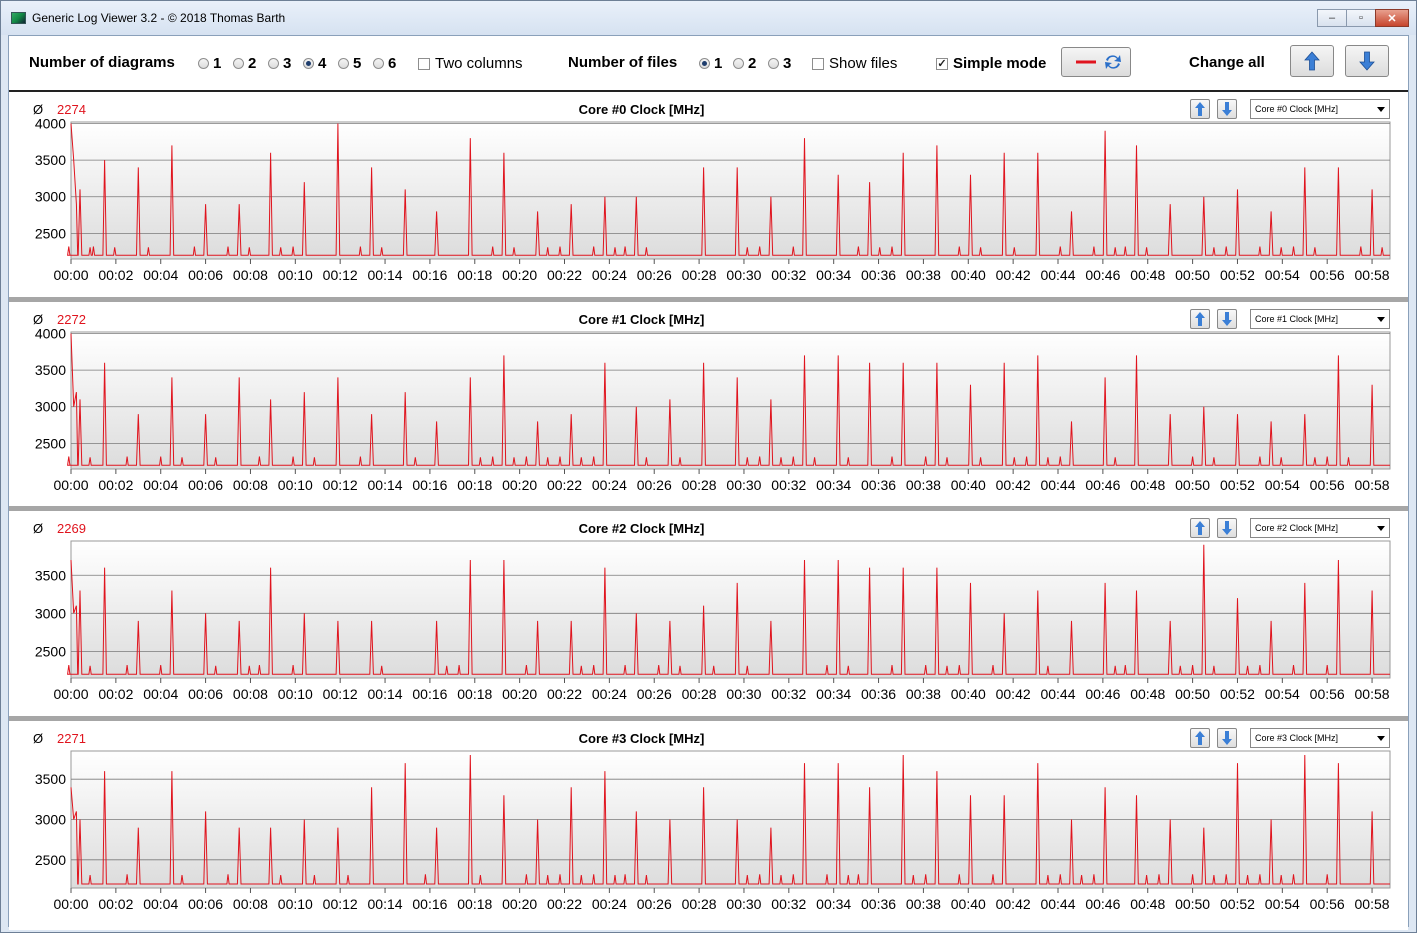 This screenshot has height=933, width=1417. I want to click on x-tick-label: 00:16, so click(429, 694).